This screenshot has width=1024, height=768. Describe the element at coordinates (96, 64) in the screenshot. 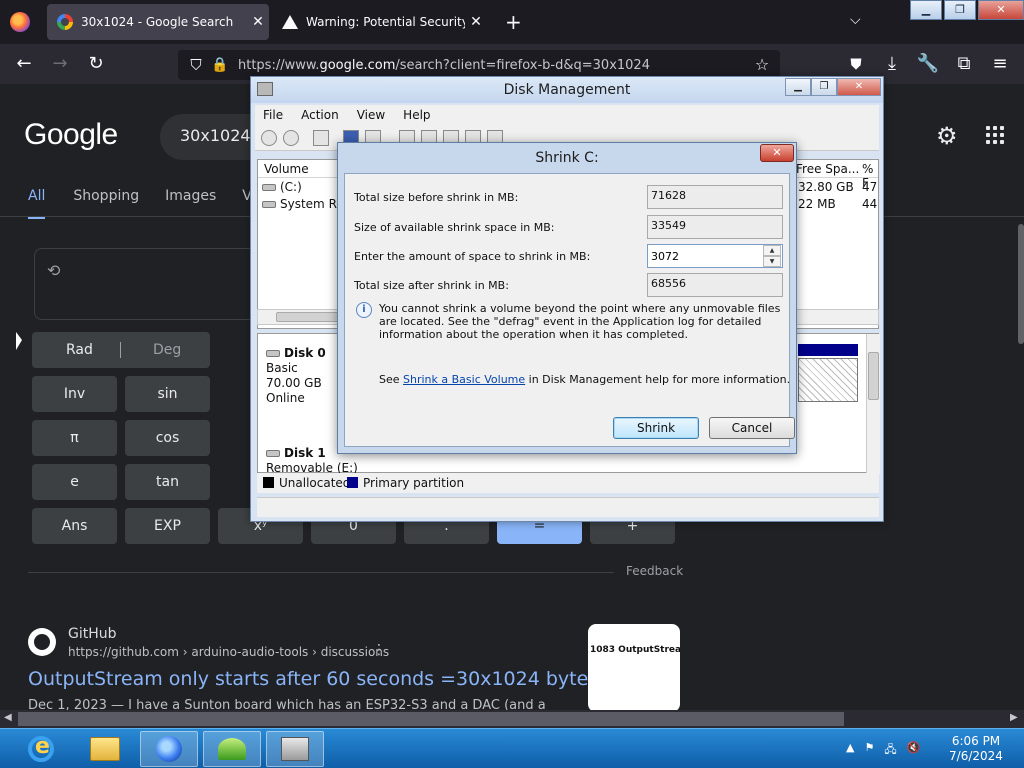

I see `reload-icon: ↻` at that location.